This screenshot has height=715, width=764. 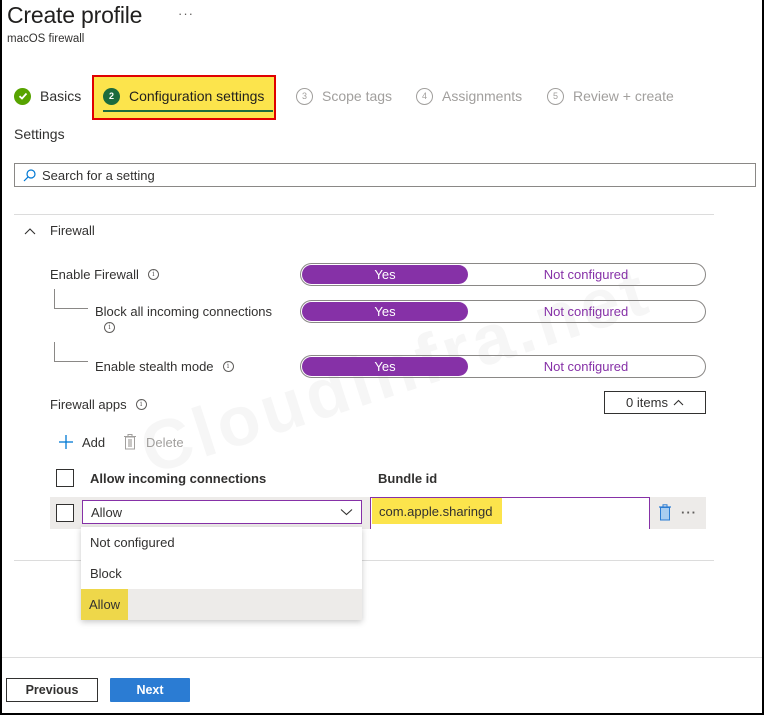 I want to click on step-assignments: 4 Assignments, so click(x=469, y=96).